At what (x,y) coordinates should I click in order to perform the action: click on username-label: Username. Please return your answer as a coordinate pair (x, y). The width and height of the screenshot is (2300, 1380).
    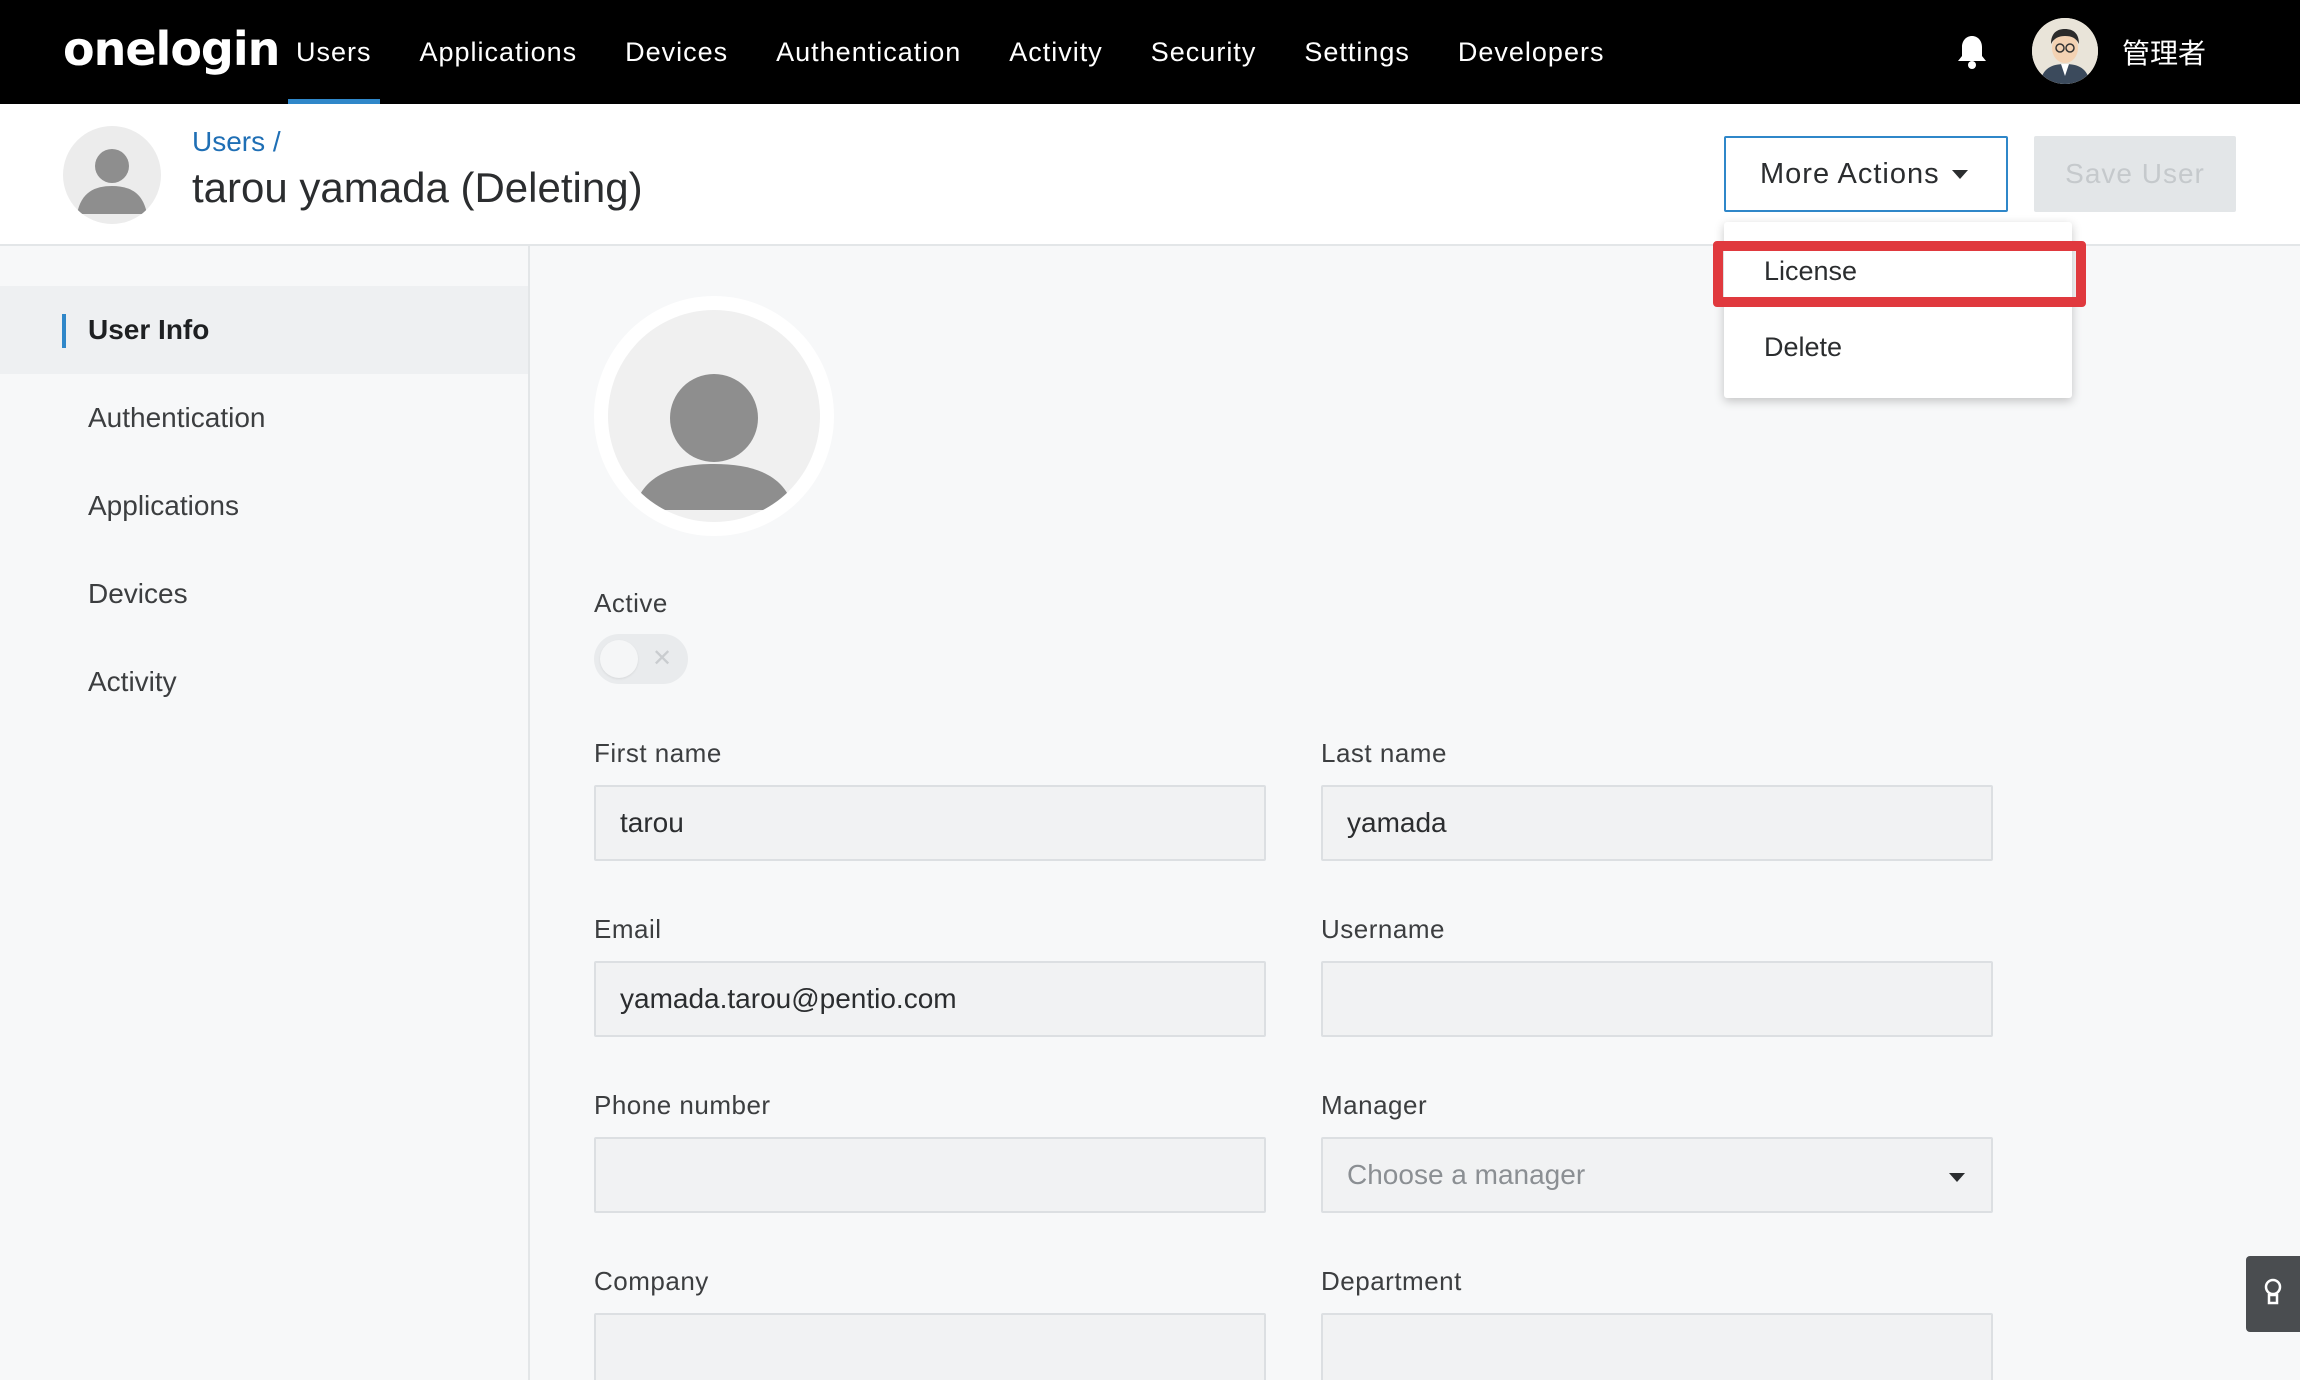
    Looking at the image, I should click on (1383, 929).